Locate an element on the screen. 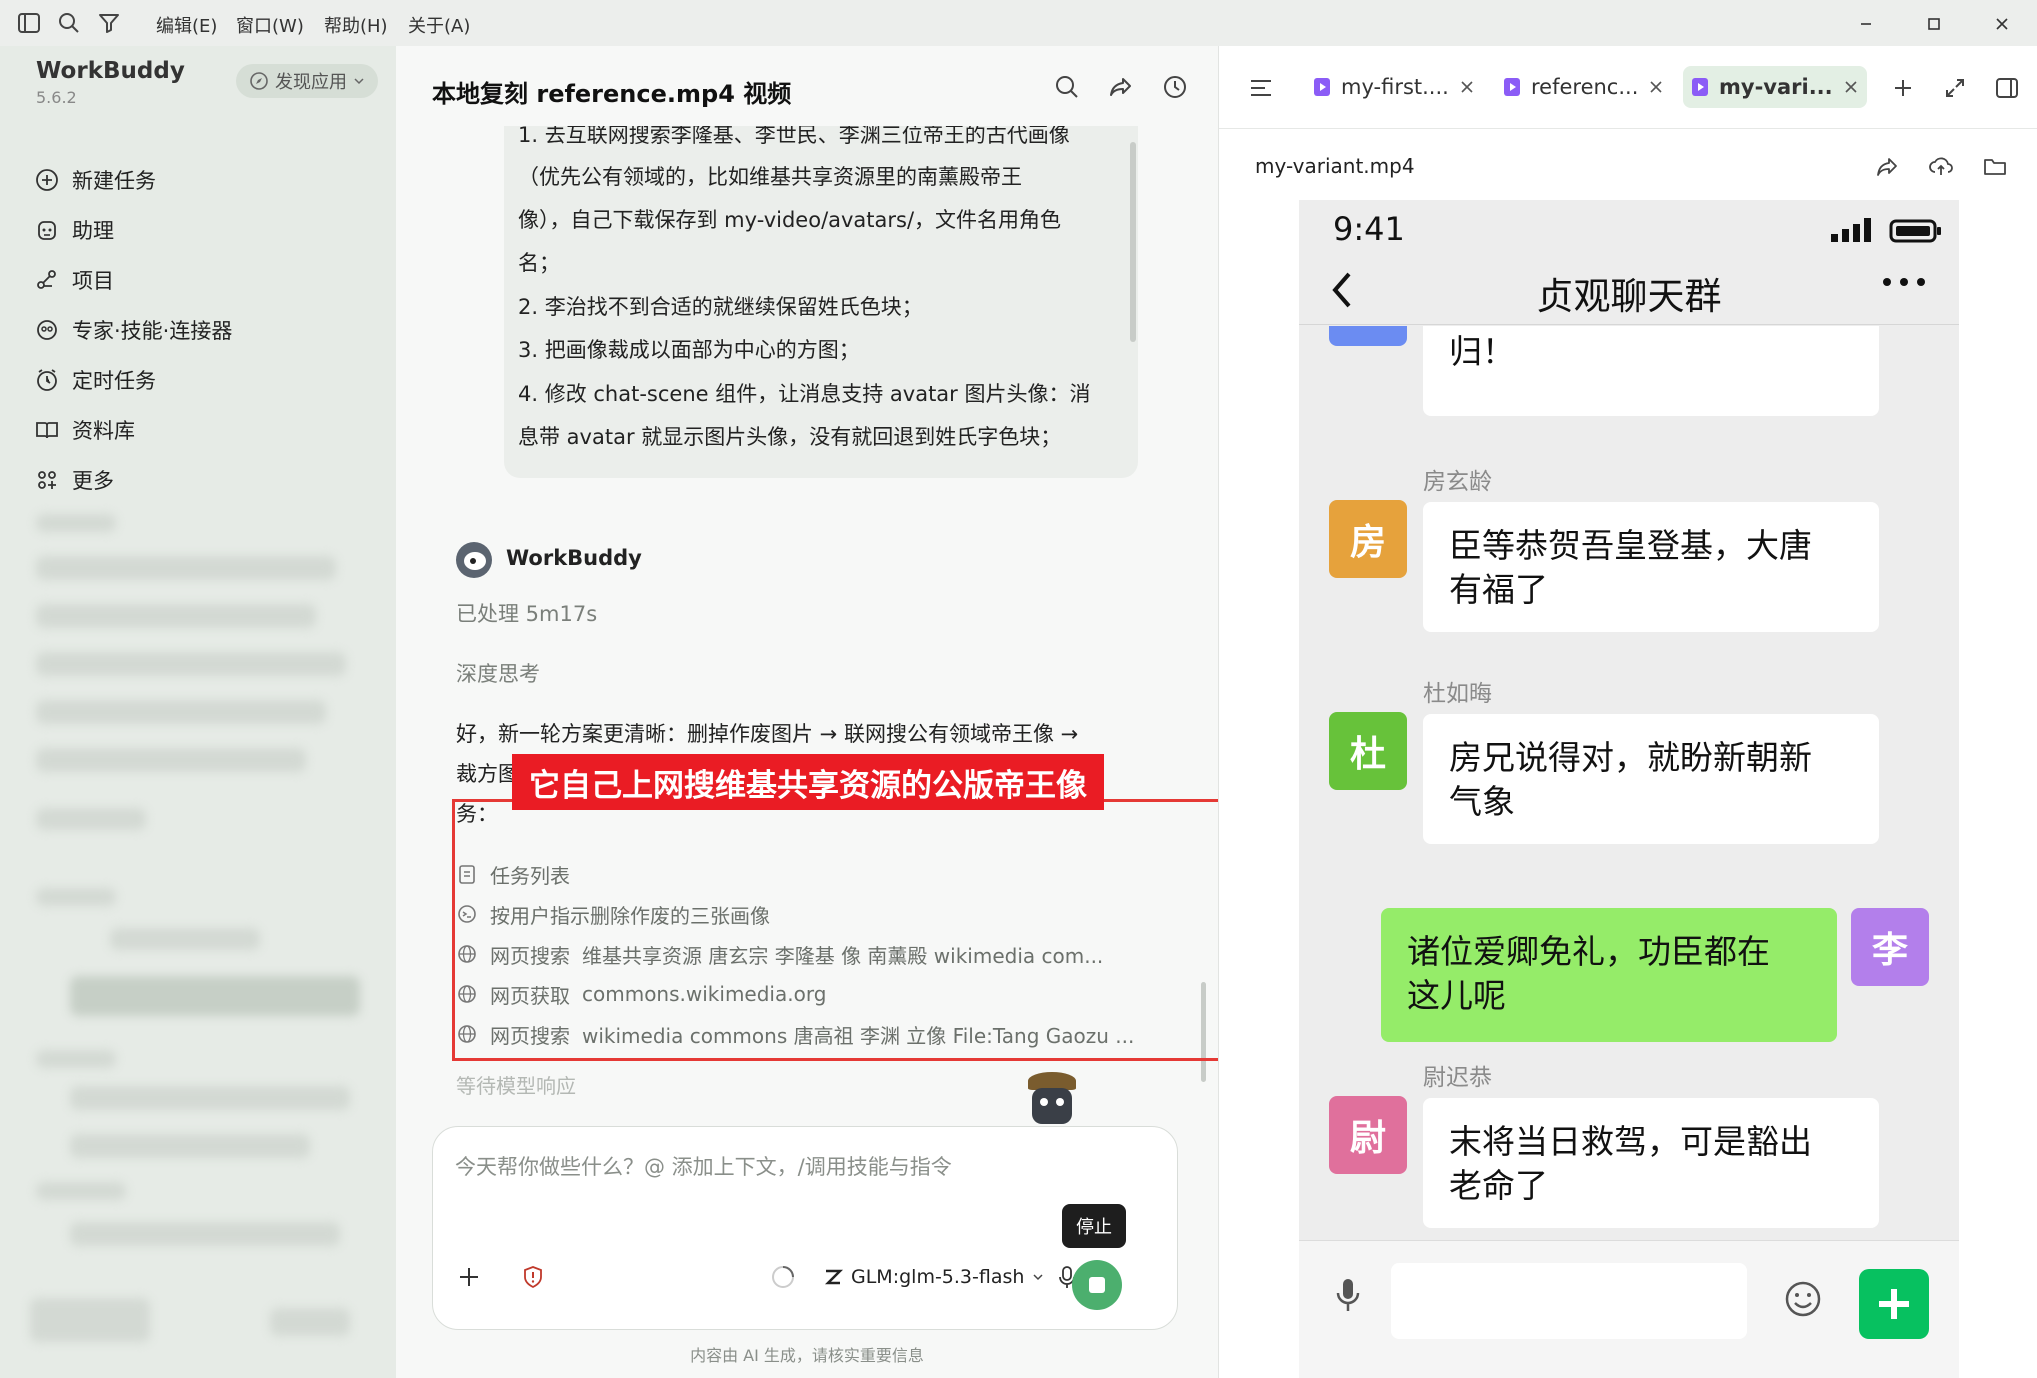 The image size is (2037, 1378). upload-cloud-icon is located at coordinates (1941, 166).